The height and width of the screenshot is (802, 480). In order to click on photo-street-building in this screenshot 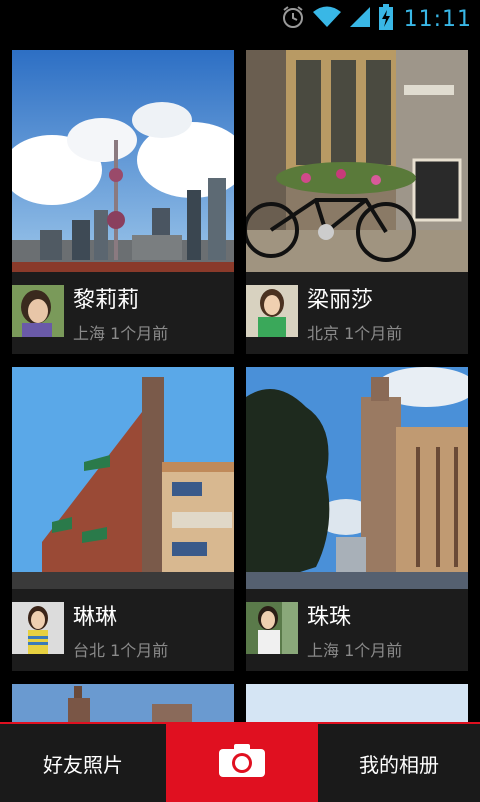, I will do `click(357, 478)`.